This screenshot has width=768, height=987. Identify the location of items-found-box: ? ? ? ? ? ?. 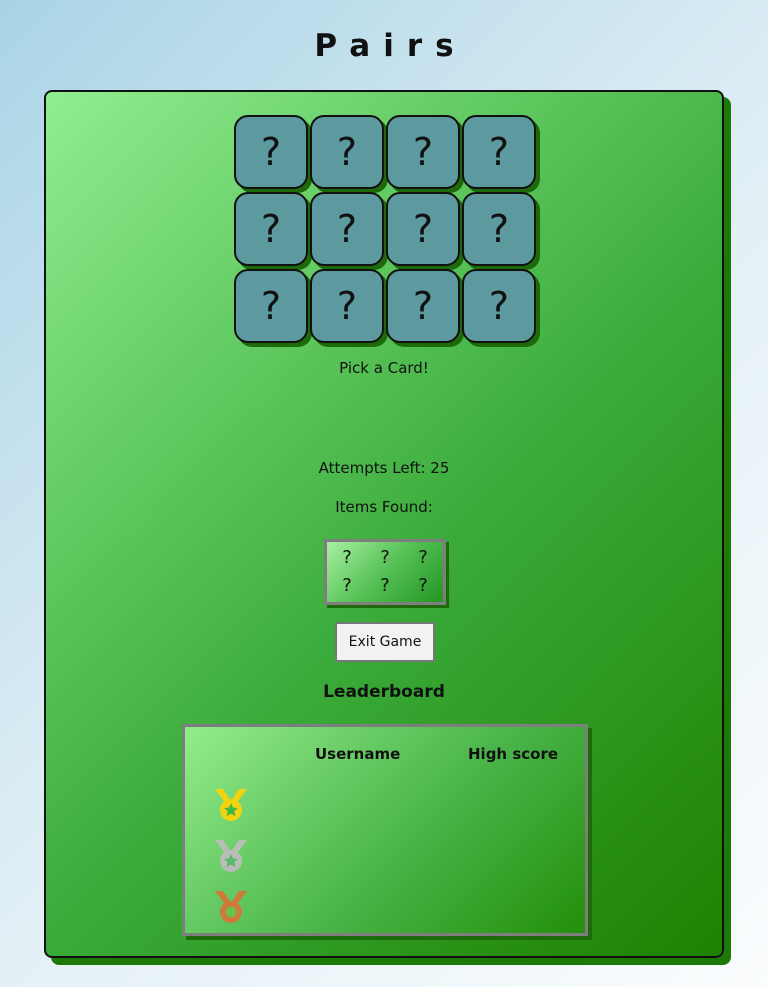
(385, 572).